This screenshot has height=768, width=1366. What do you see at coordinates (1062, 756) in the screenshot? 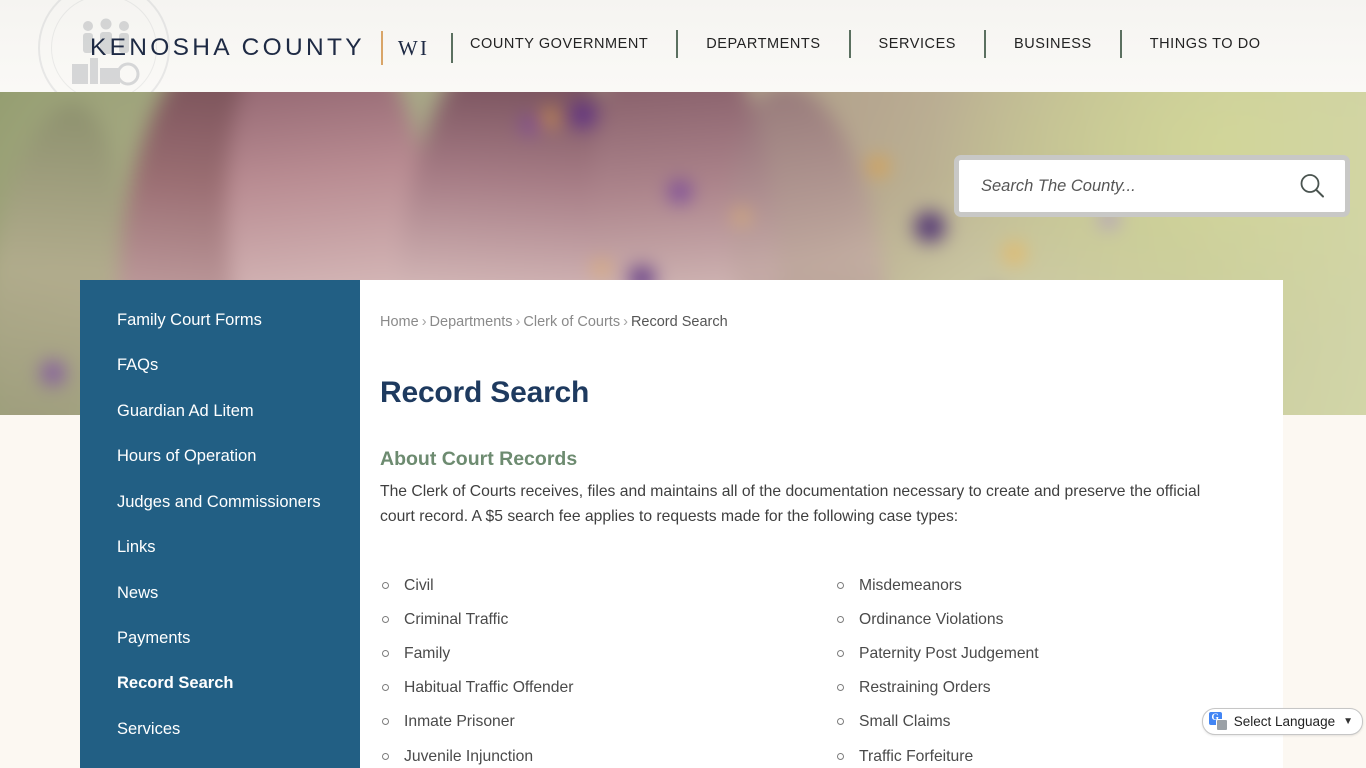
I see `list-item: Traffic Forfeiture` at bounding box center [1062, 756].